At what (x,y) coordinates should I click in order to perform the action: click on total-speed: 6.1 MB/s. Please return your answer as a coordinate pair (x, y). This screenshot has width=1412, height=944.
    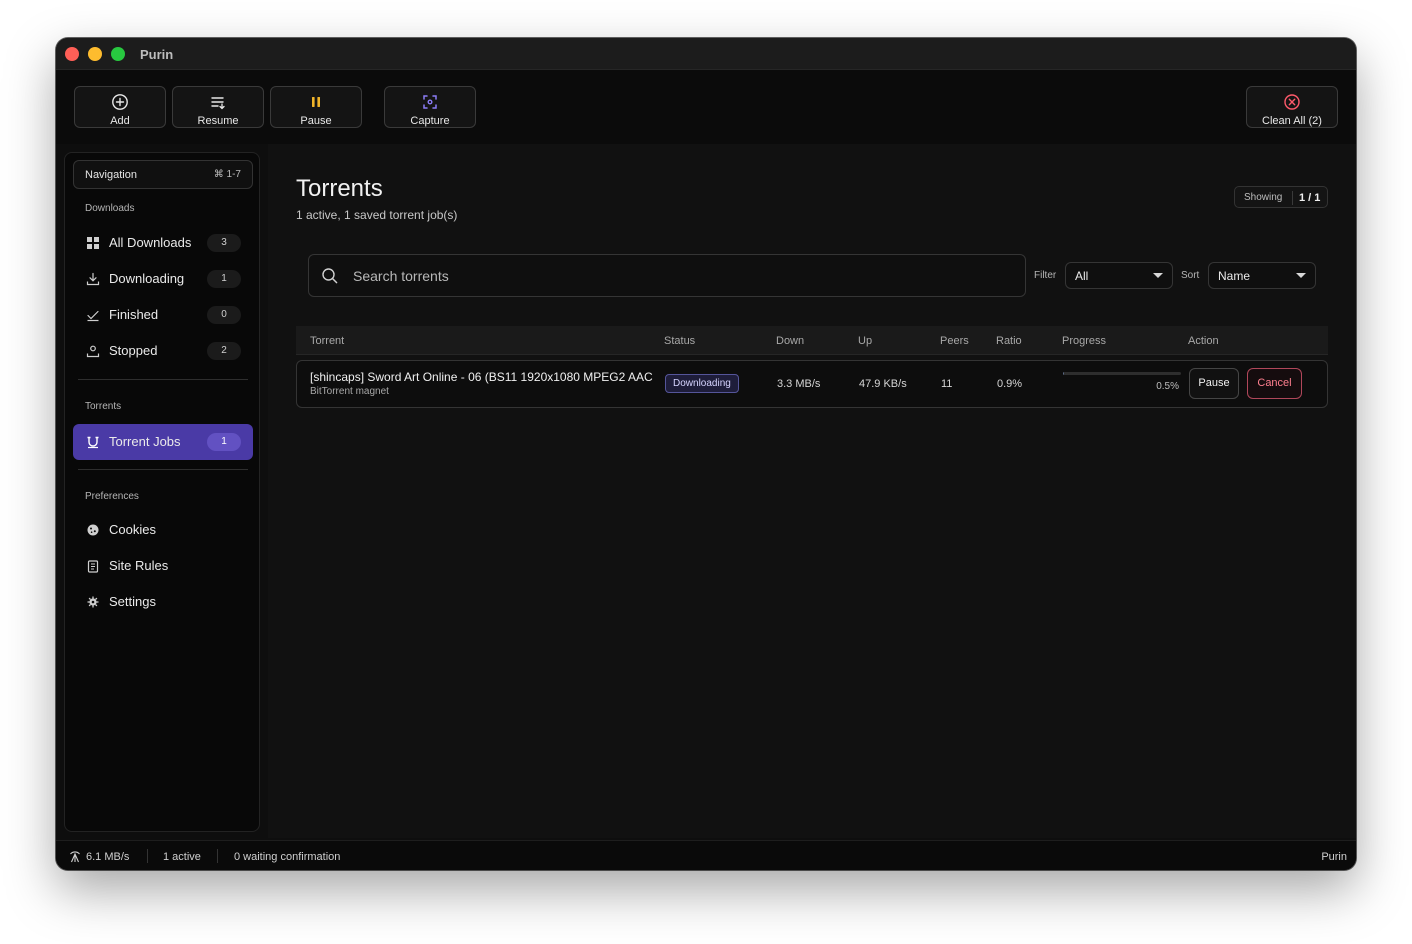
    Looking at the image, I should click on (108, 857).